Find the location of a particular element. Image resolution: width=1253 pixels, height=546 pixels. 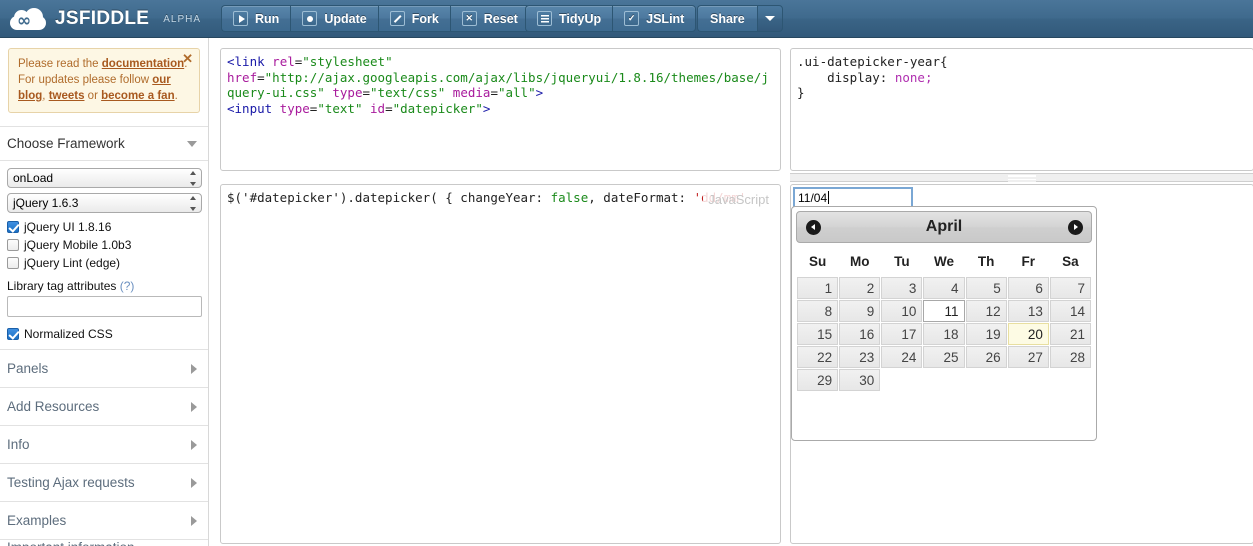

datepicker-day-cell: 20 is located at coordinates (1028, 334).